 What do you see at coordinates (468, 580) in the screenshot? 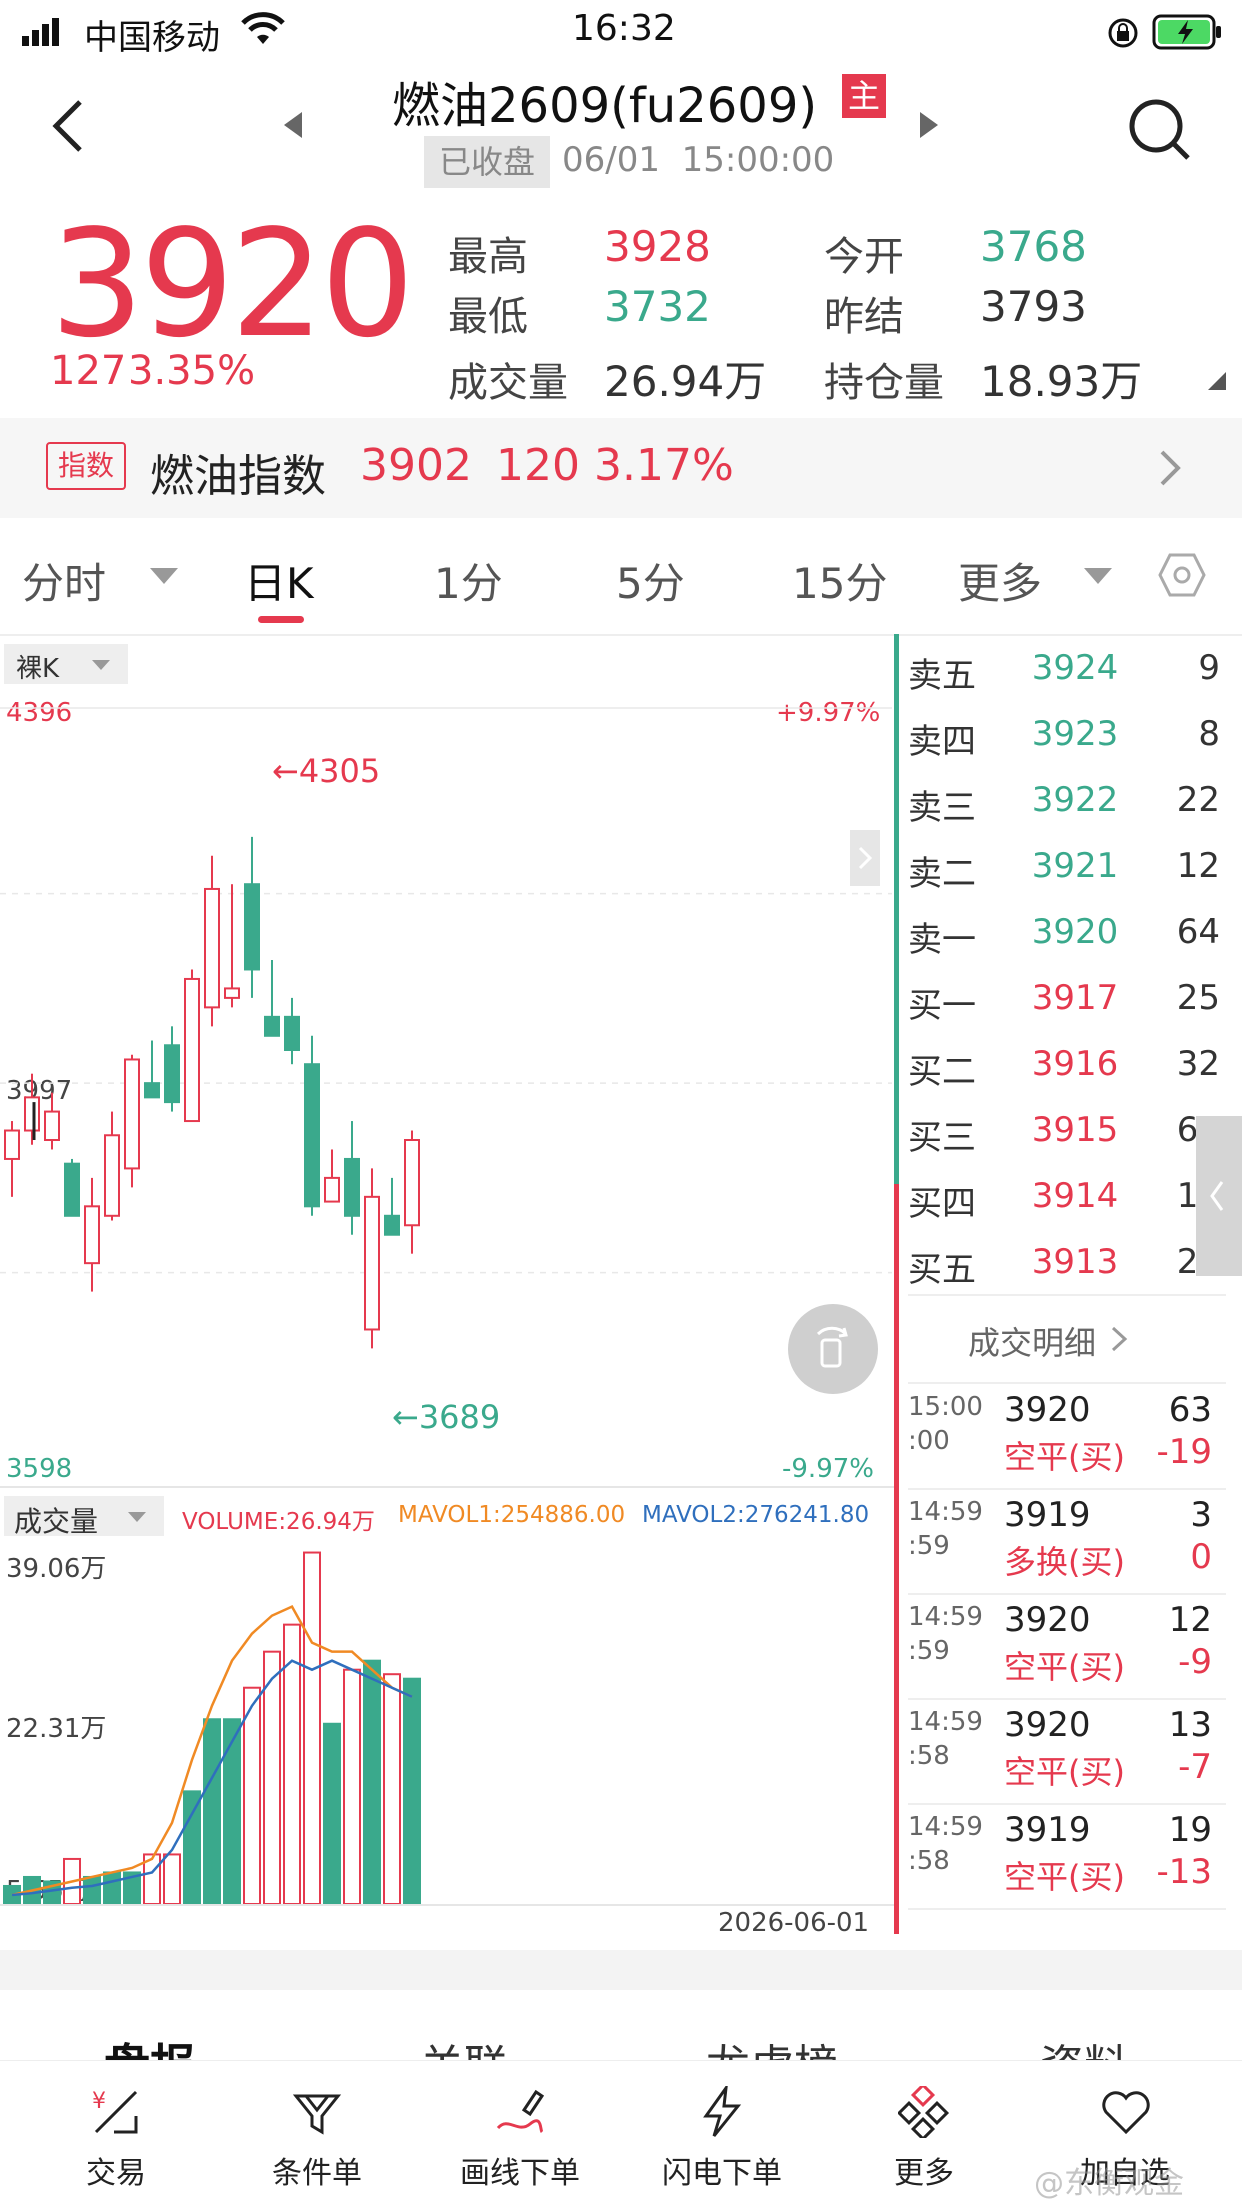
I see `tab-1min: 1分` at bounding box center [468, 580].